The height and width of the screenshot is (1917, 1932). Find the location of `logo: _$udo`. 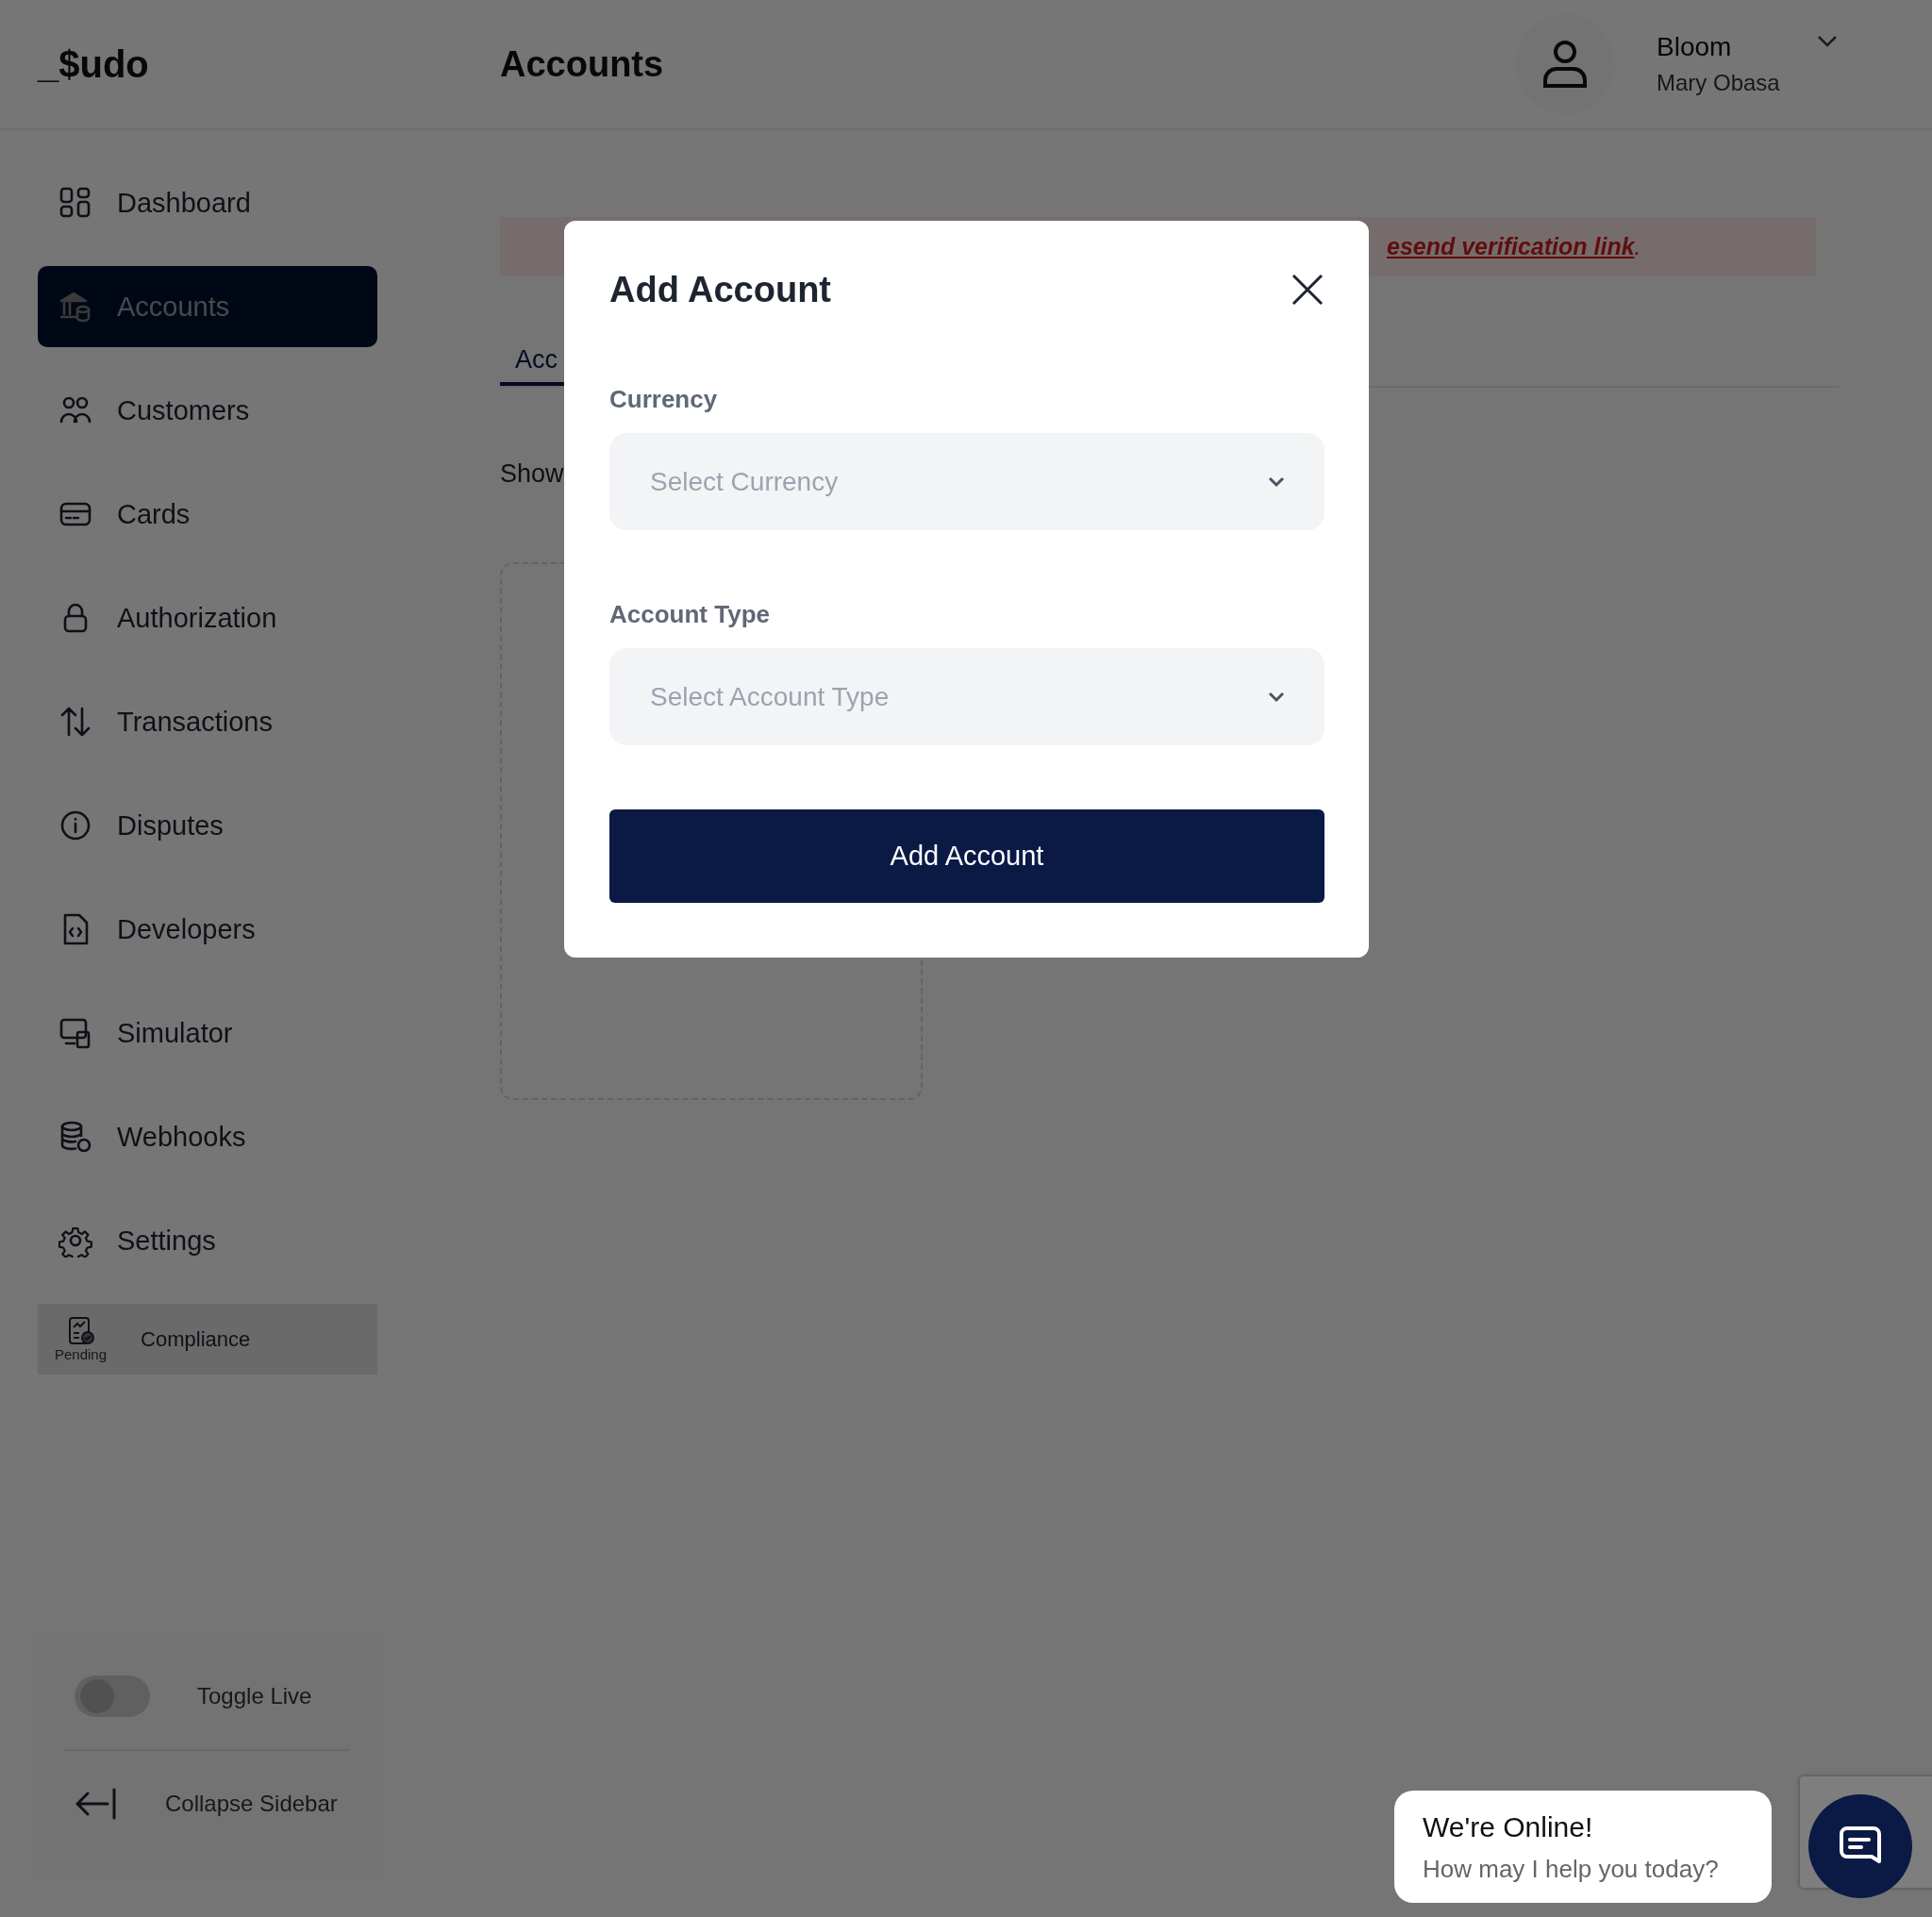

logo: _$udo is located at coordinates (94, 64).